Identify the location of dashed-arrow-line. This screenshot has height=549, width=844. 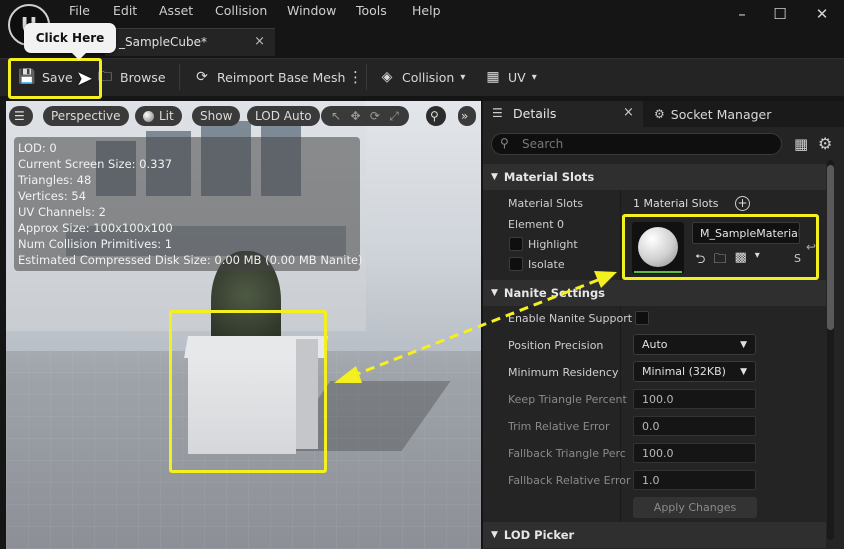
(475, 328).